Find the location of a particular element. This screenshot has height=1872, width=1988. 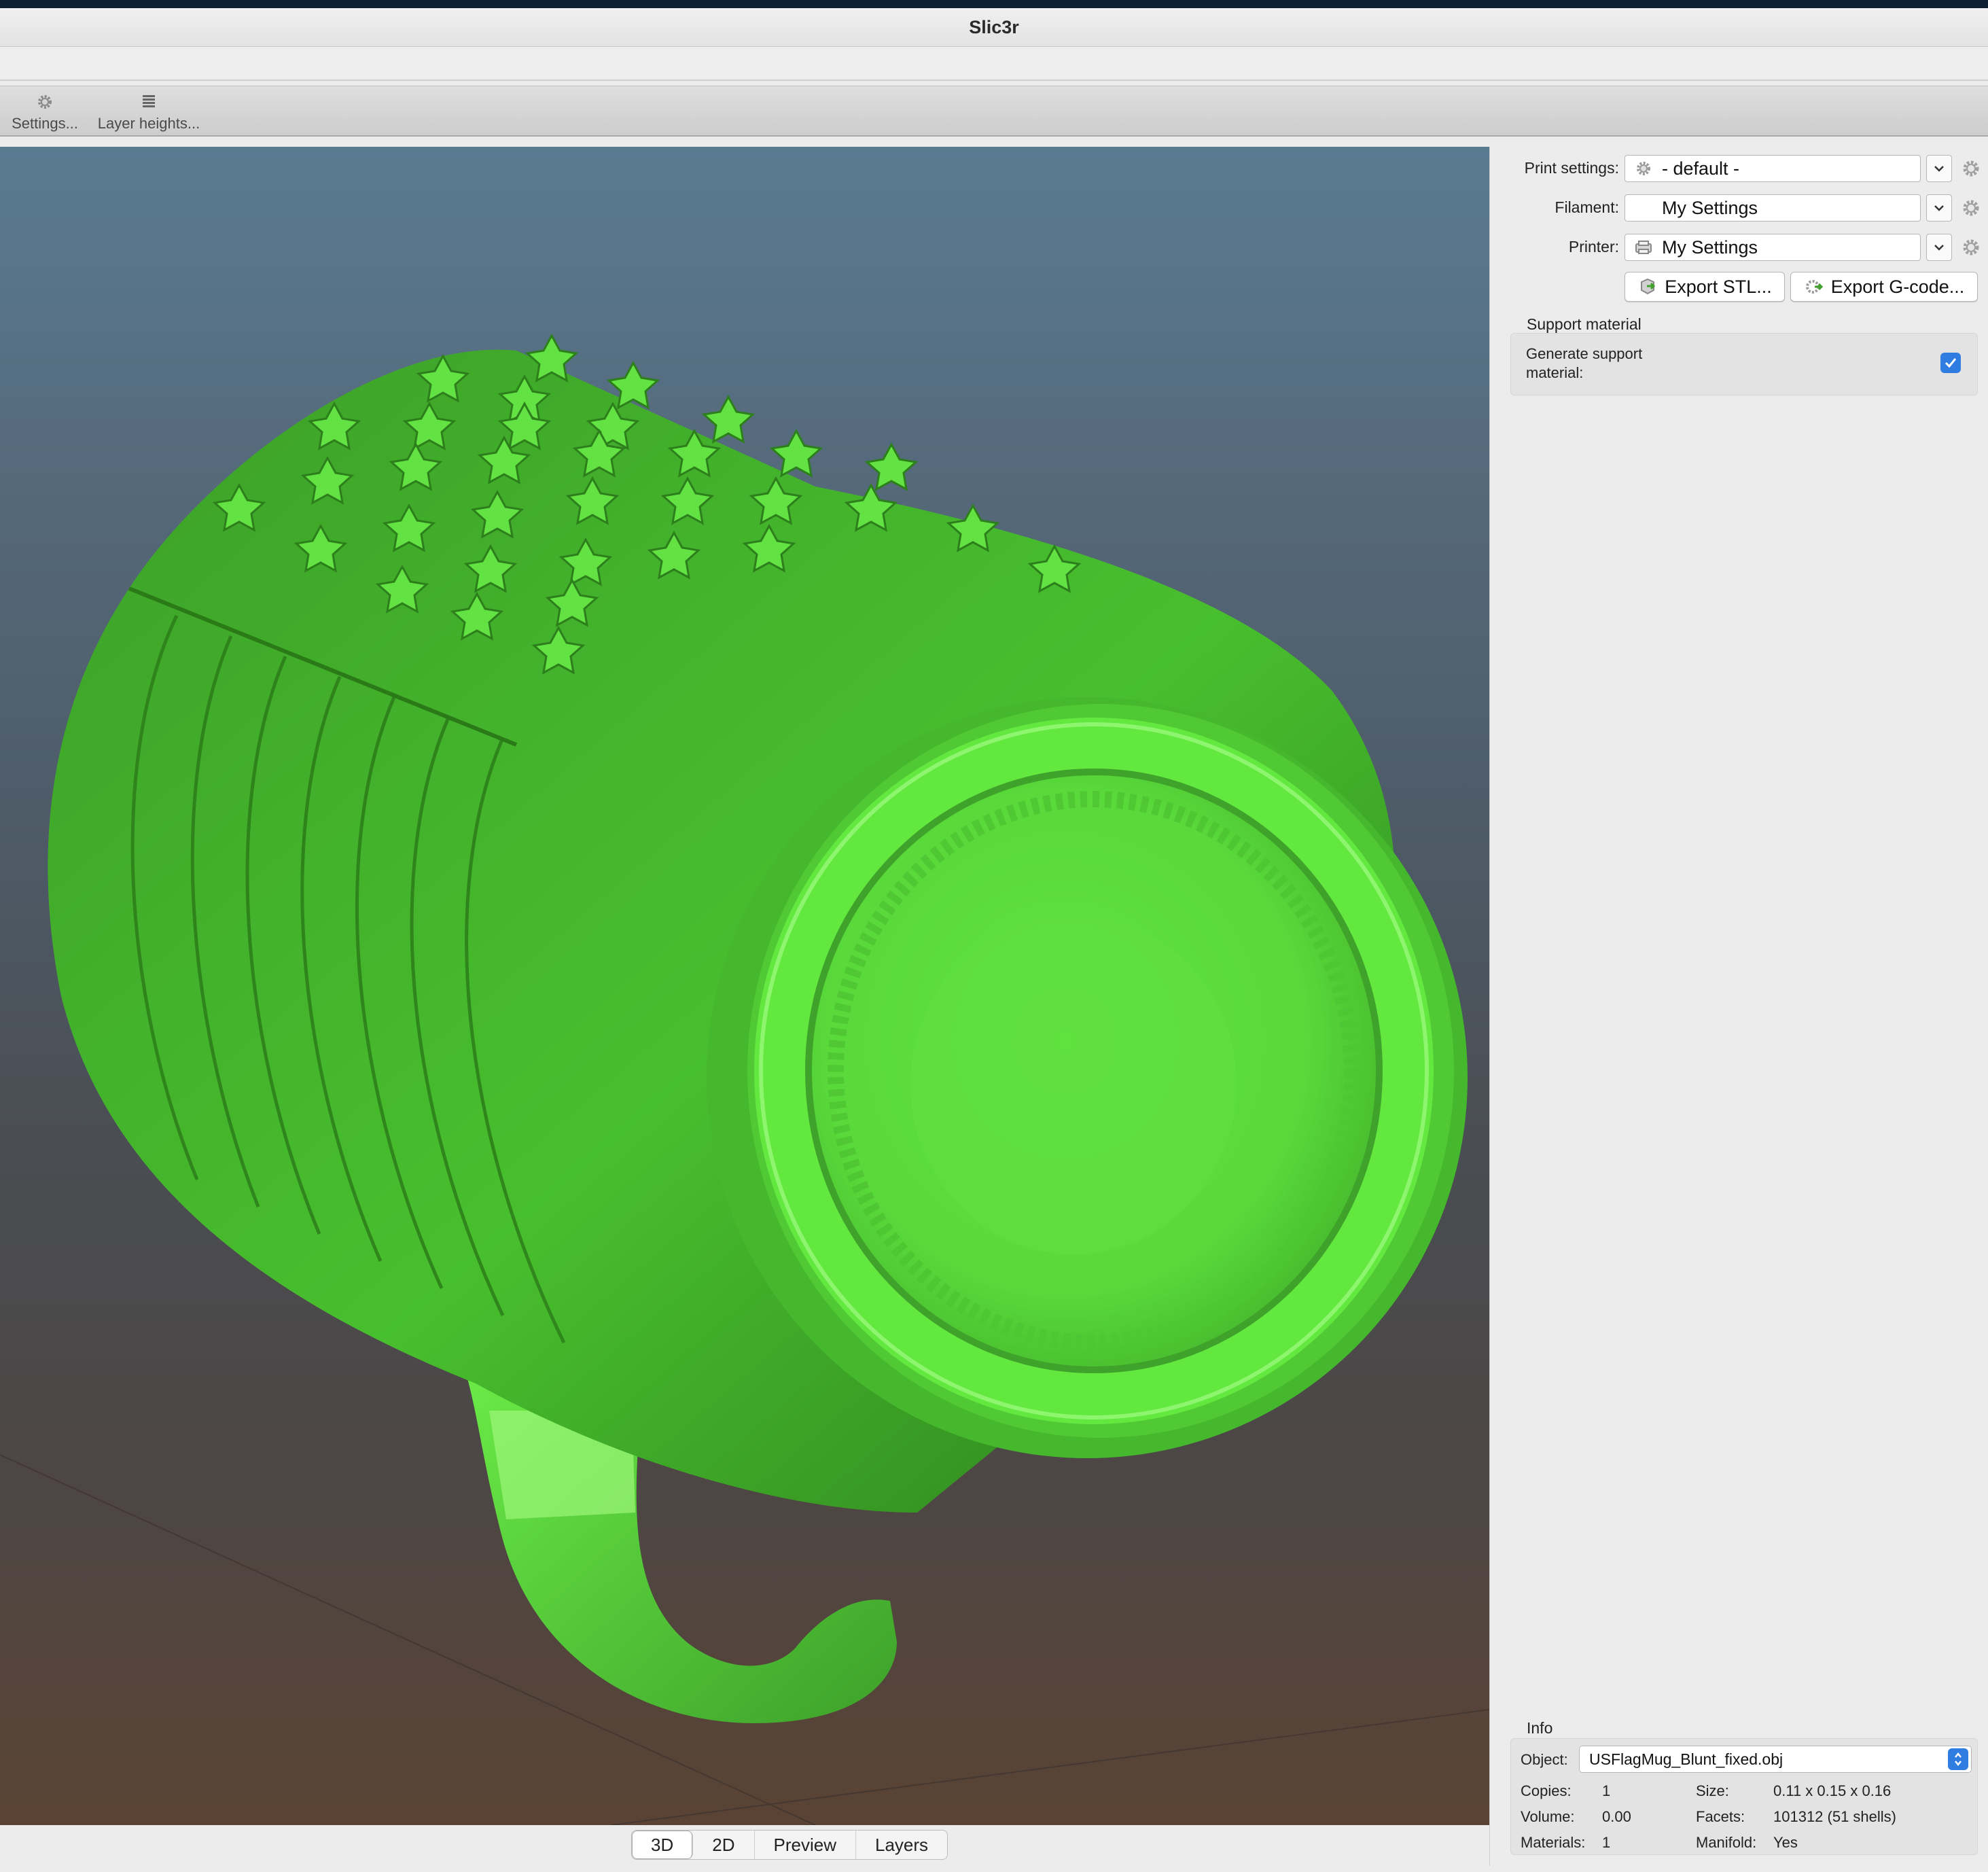

support-section-title: Support material is located at coordinates (1584, 324).